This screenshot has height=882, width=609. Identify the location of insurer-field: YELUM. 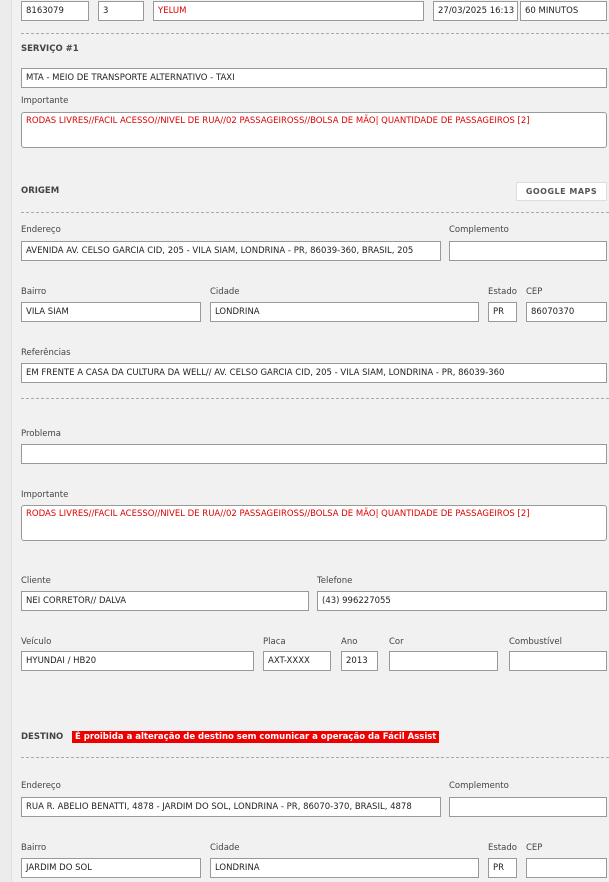
(288, 11).